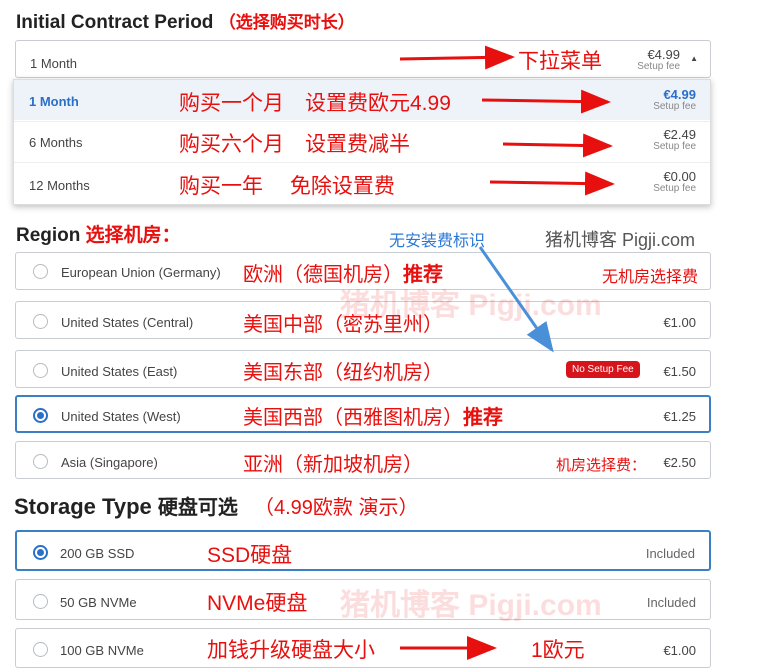 The height and width of the screenshot is (672, 780). I want to click on arrow-no-fee, so click(516, 299).